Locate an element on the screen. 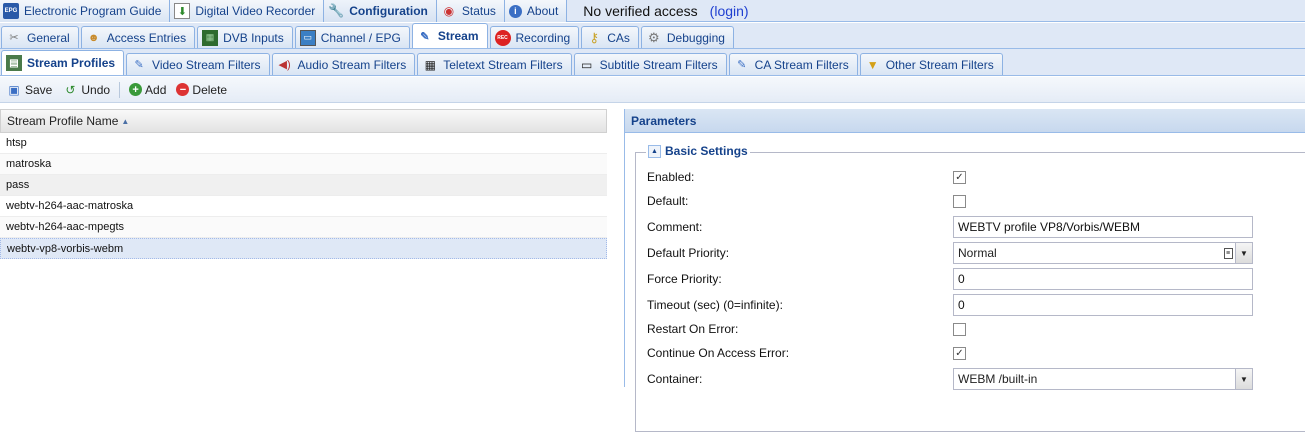 The height and width of the screenshot is (432, 1305). enabled-checkbox: ✓ is located at coordinates (959, 177).